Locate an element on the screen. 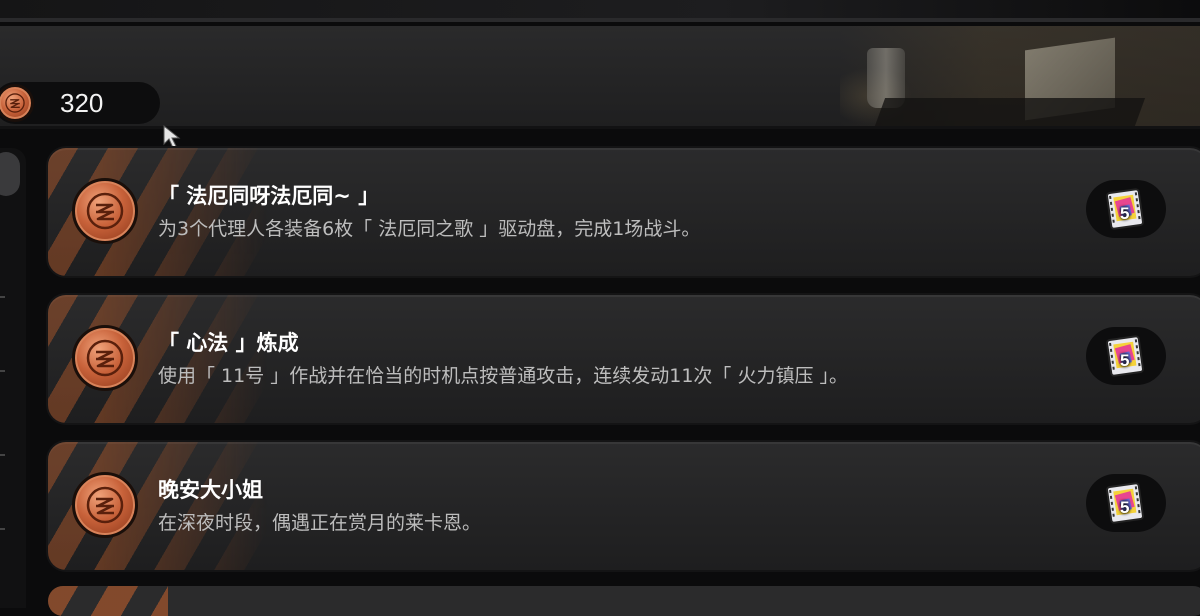 This screenshot has width=1200, height=616. side-scroll-rail is located at coordinates (13, 378).